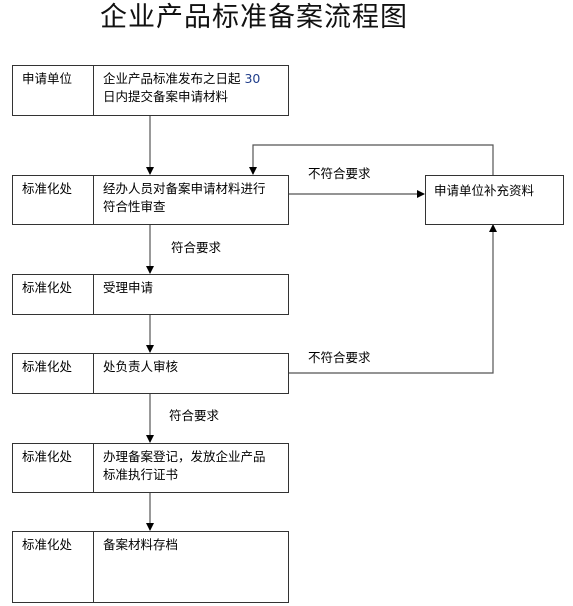 The height and width of the screenshot is (606, 573). I want to click on arrow-side-box-to-step2, so click(371, 159).